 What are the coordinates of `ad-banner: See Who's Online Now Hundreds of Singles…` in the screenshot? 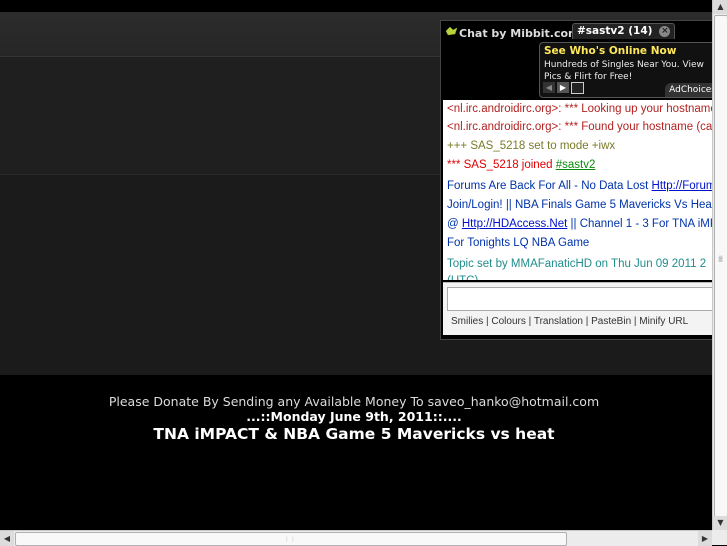 It's located at (626, 70).